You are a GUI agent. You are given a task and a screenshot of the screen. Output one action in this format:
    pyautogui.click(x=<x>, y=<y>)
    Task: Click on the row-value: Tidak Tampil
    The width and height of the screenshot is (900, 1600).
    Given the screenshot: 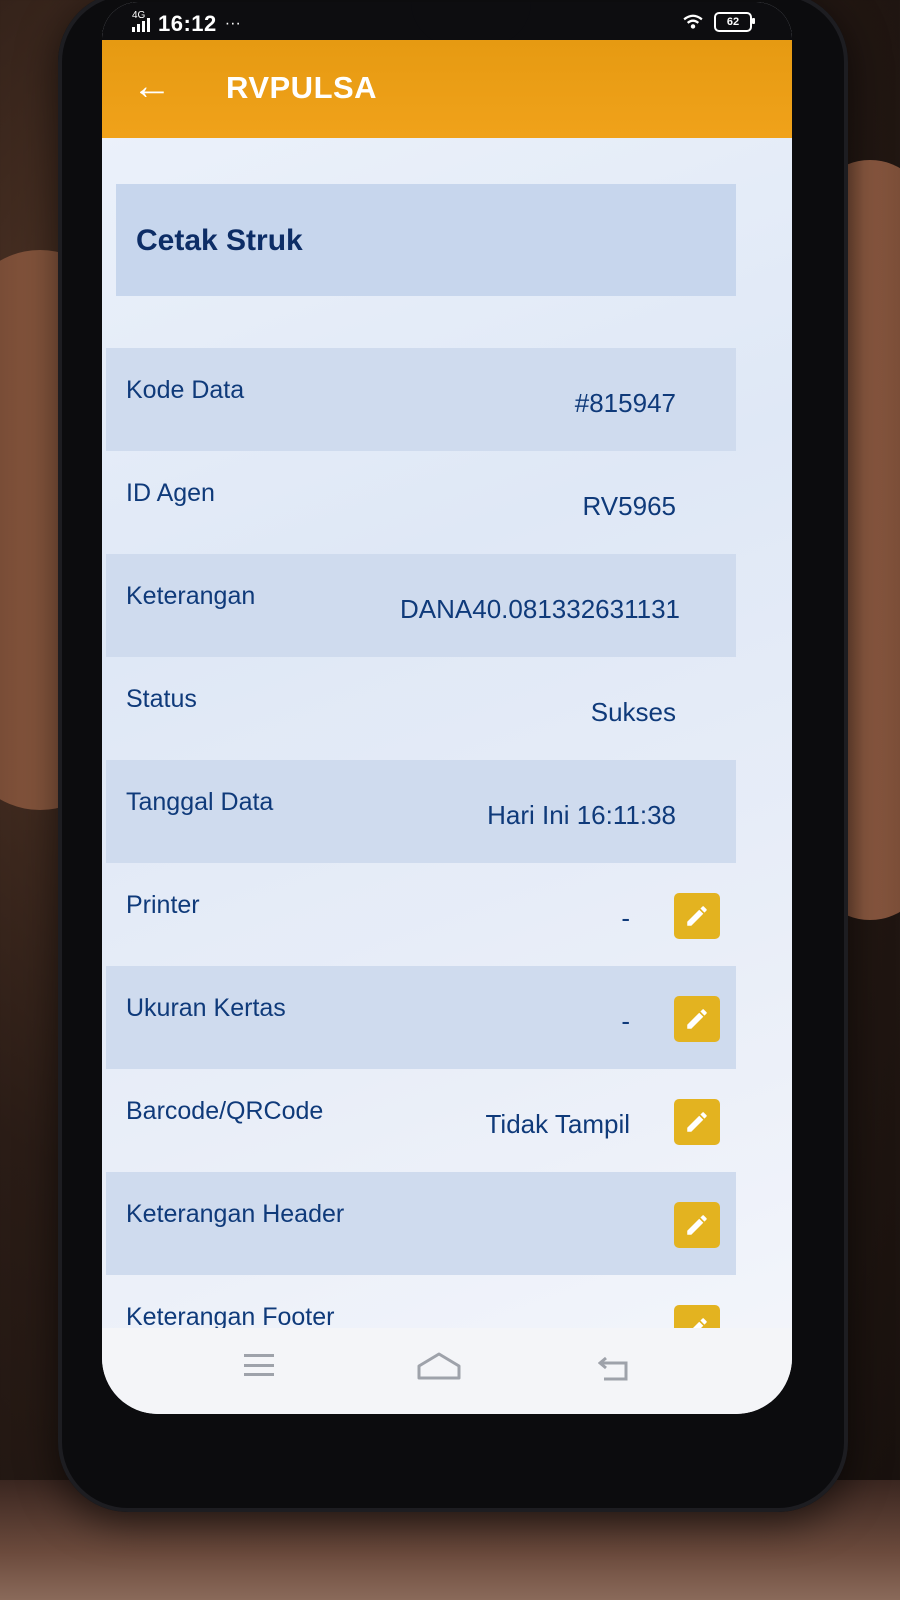 What is the action you would take?
    pyautogui.click(x=558, y=1124)
    